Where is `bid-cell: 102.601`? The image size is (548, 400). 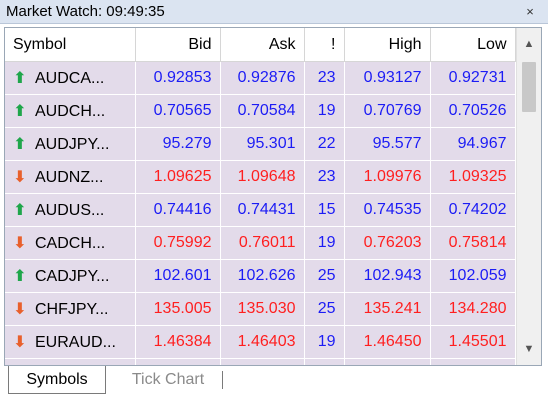
bid-cell: 102.601 is located at coordinates (178, 276).